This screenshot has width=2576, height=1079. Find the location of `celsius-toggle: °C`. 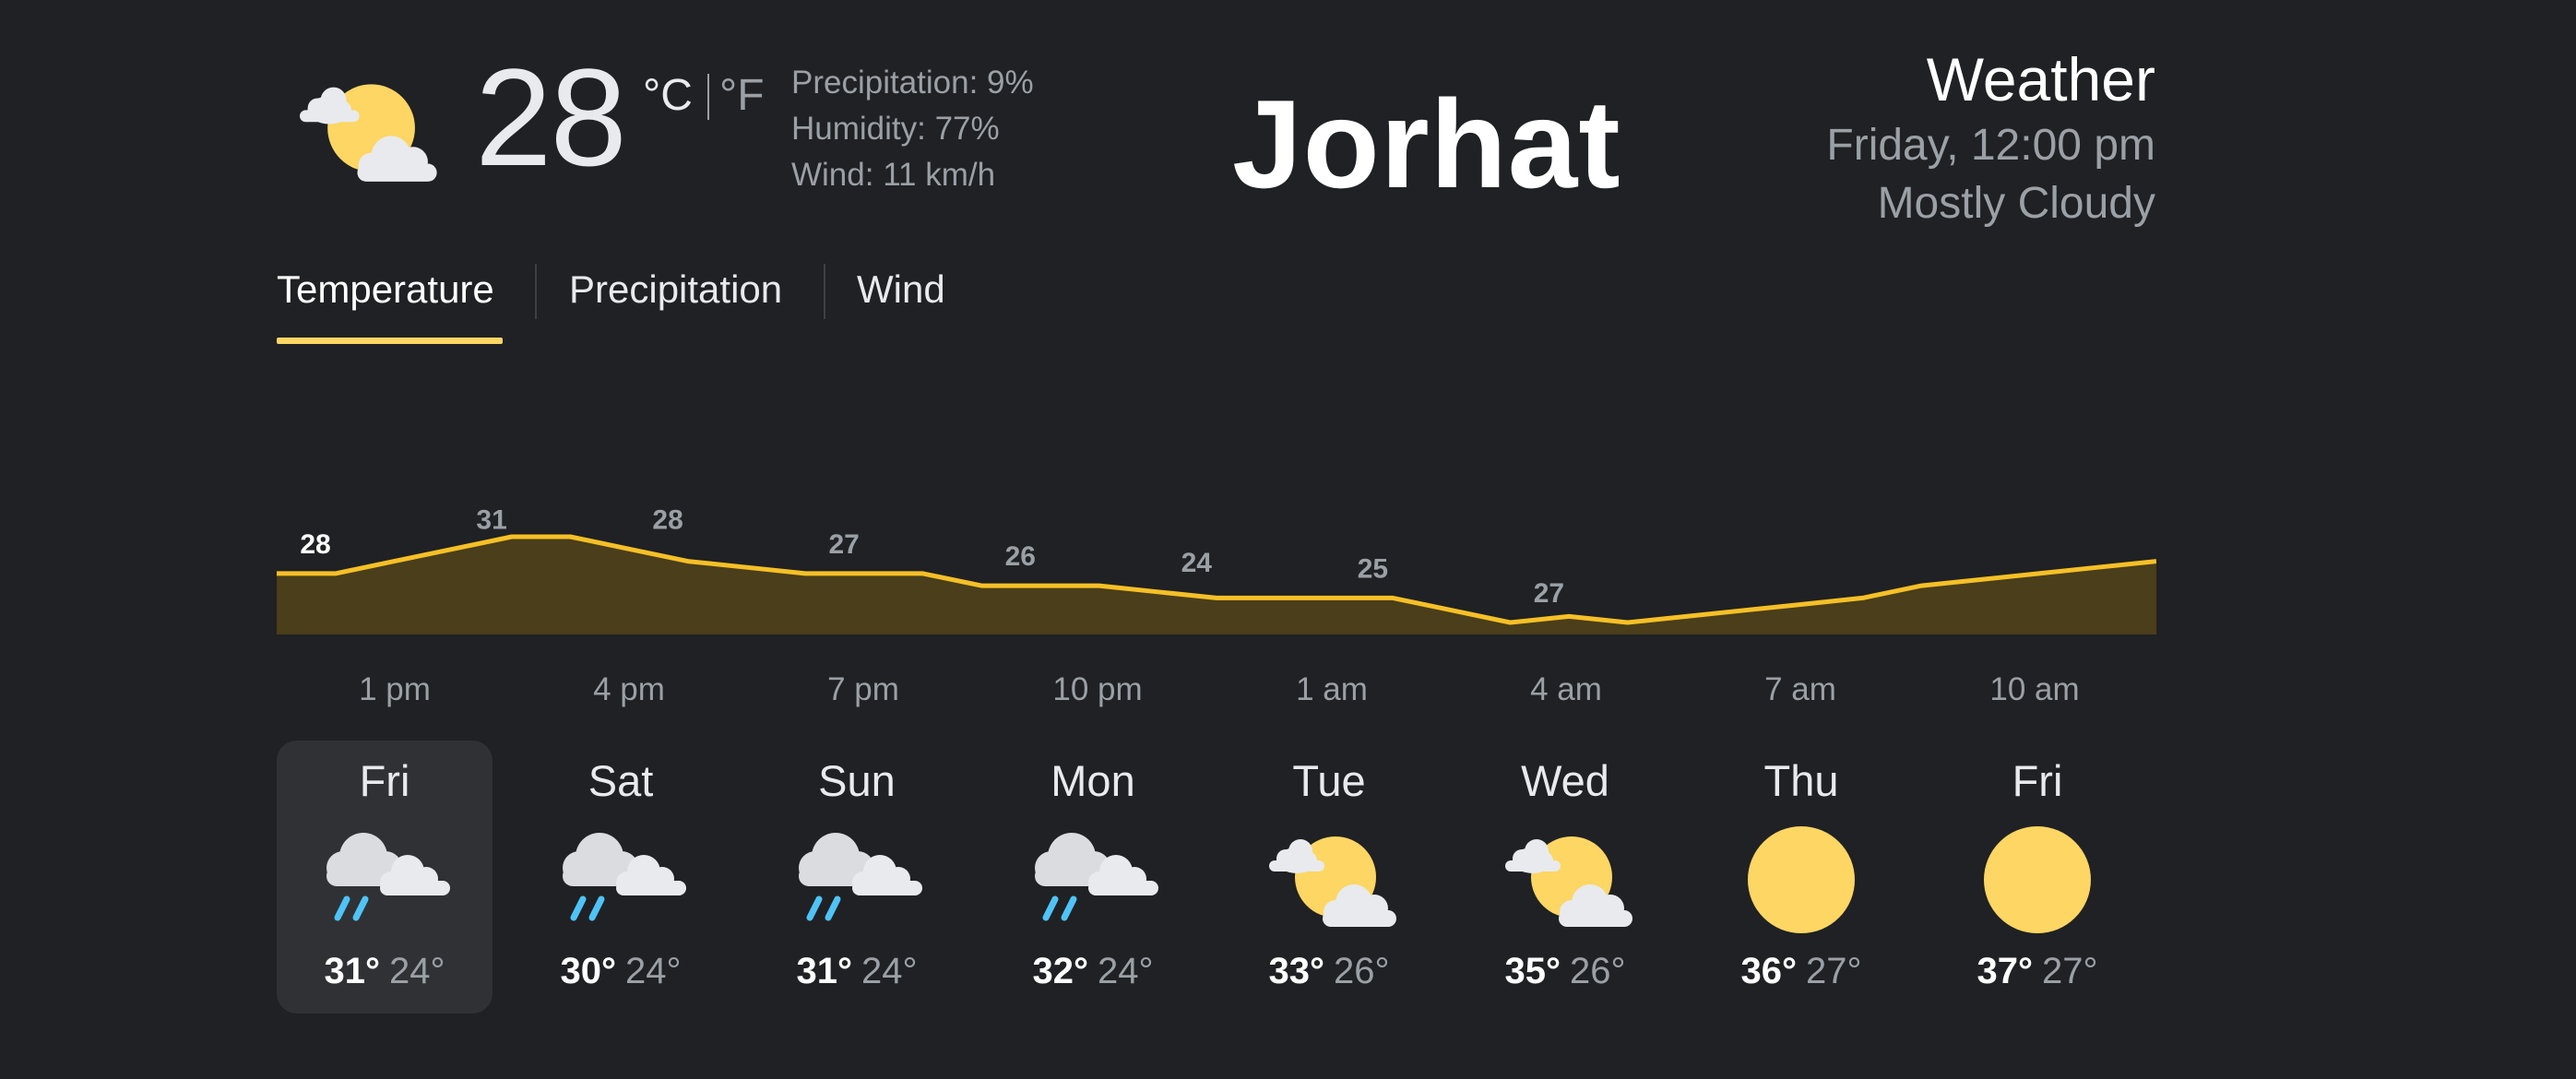

celsius-toggle: °C is located at coordinates (668, 95).